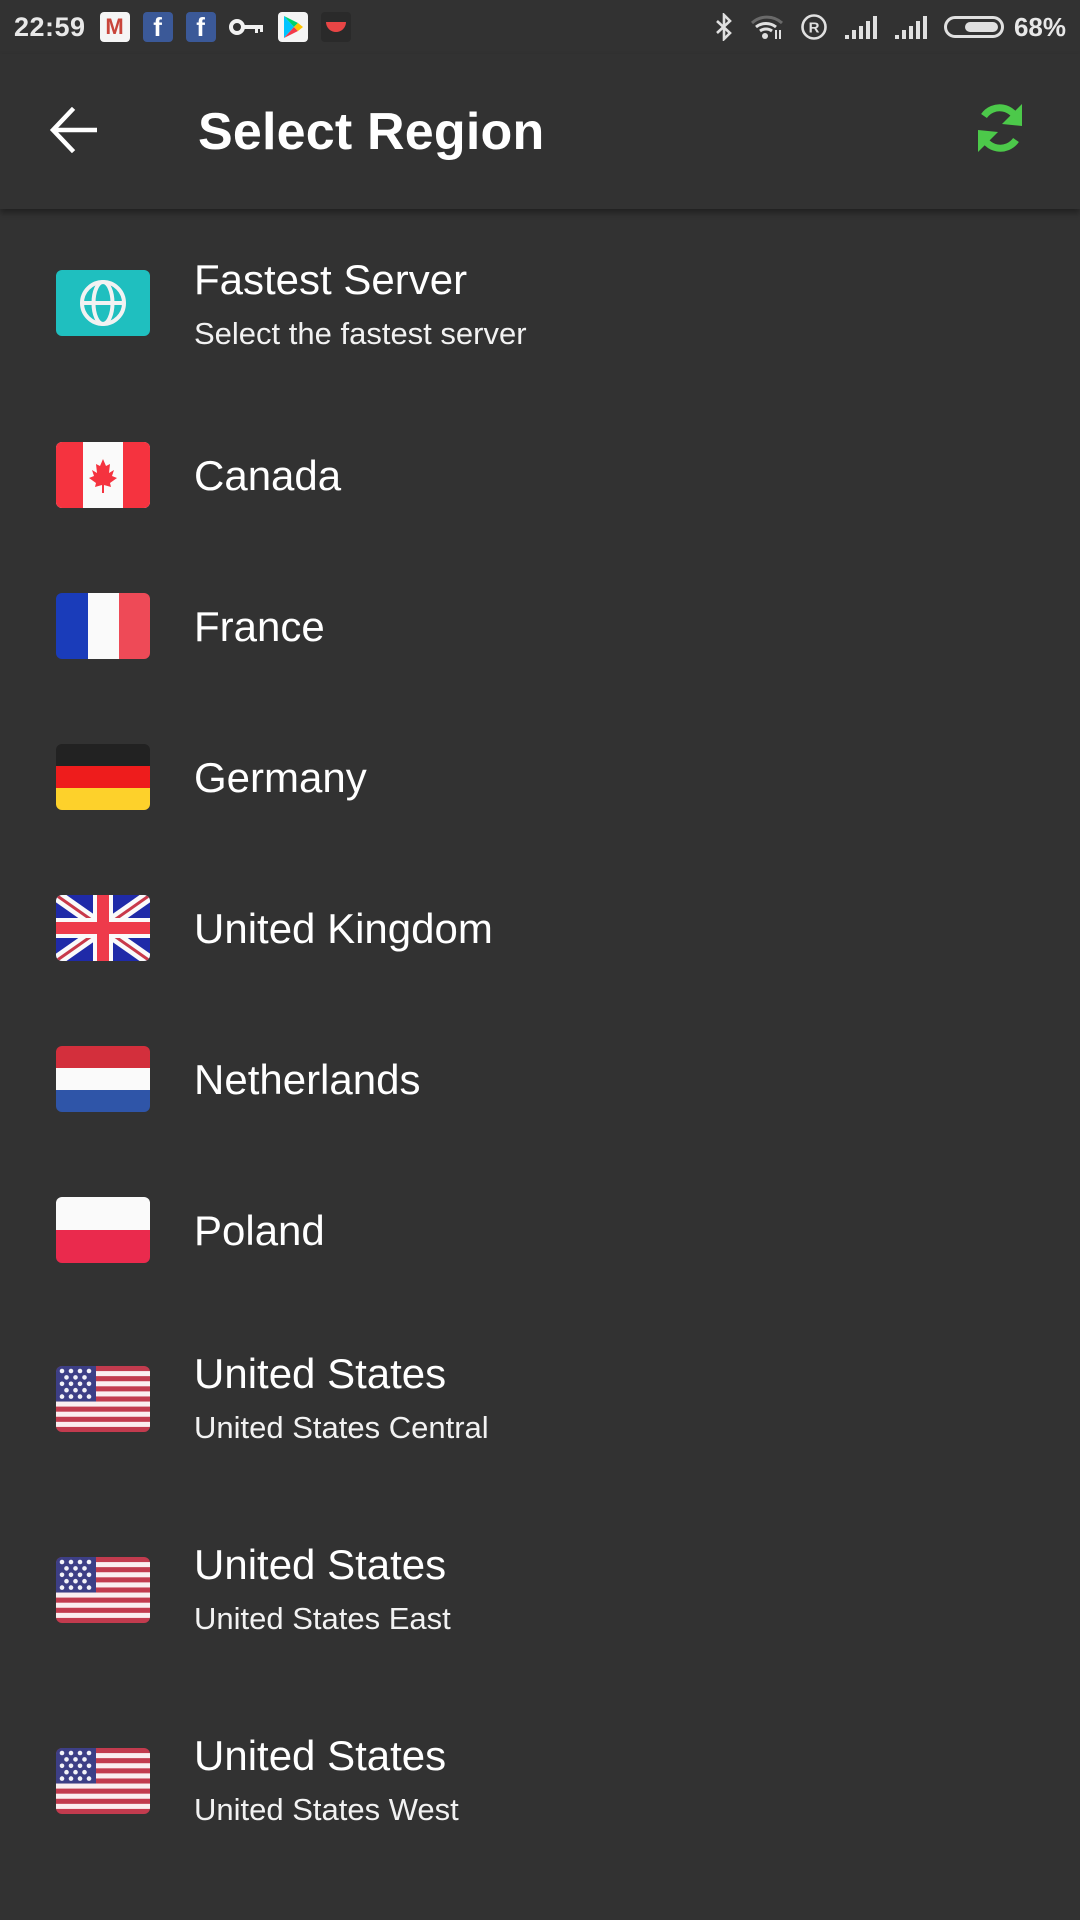 The height and width of the screenshot is (1920, 1080). Describe the element at coordinates (103, 1079) in the screenshot. I see `flag-netherlands-icon` at that location.